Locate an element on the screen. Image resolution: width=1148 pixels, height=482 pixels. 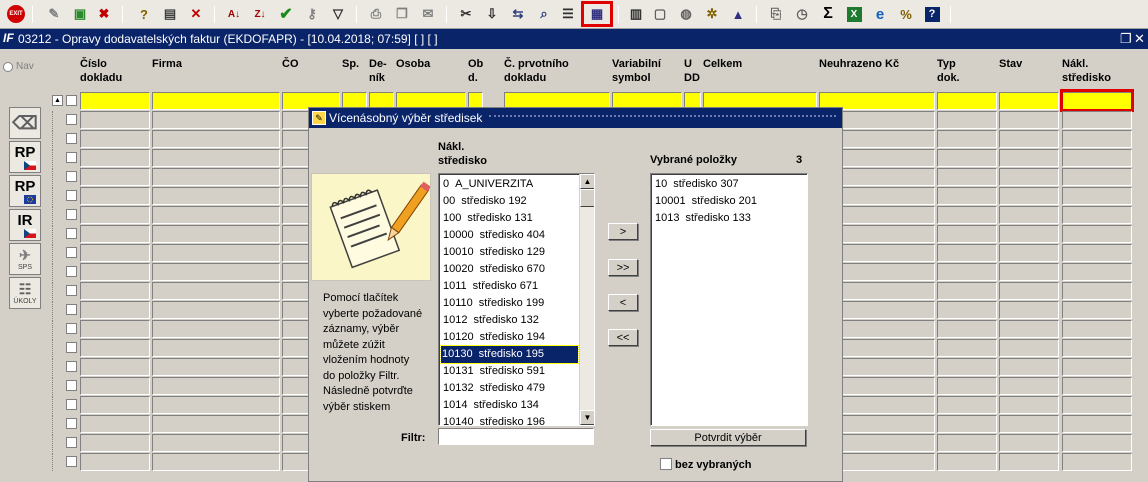
column-header-2: ČO is located at coordinates (290, 64).